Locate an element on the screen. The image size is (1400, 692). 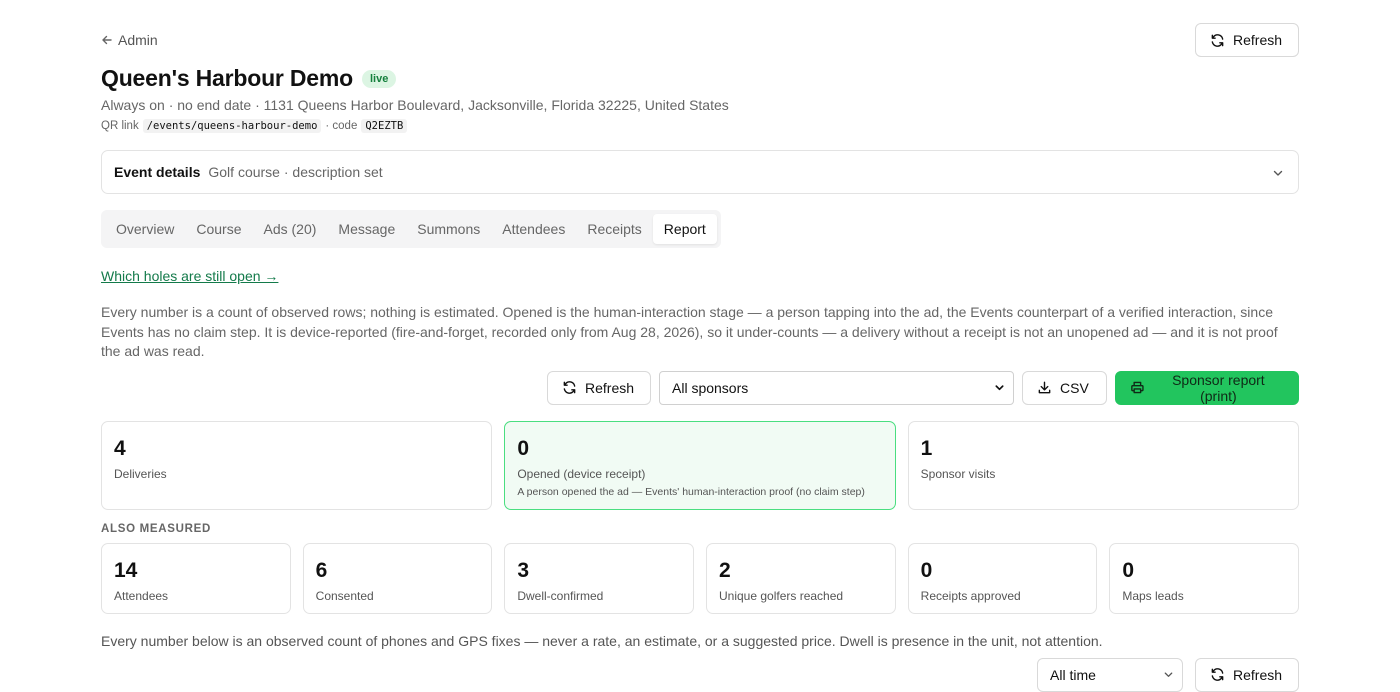
top-bar: Admin Refresh is located at coordinates (700, 28).